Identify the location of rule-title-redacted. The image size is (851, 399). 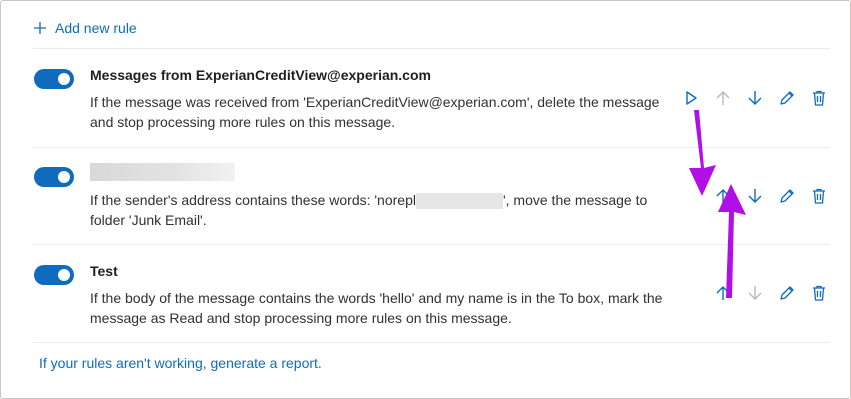
(162, 172).